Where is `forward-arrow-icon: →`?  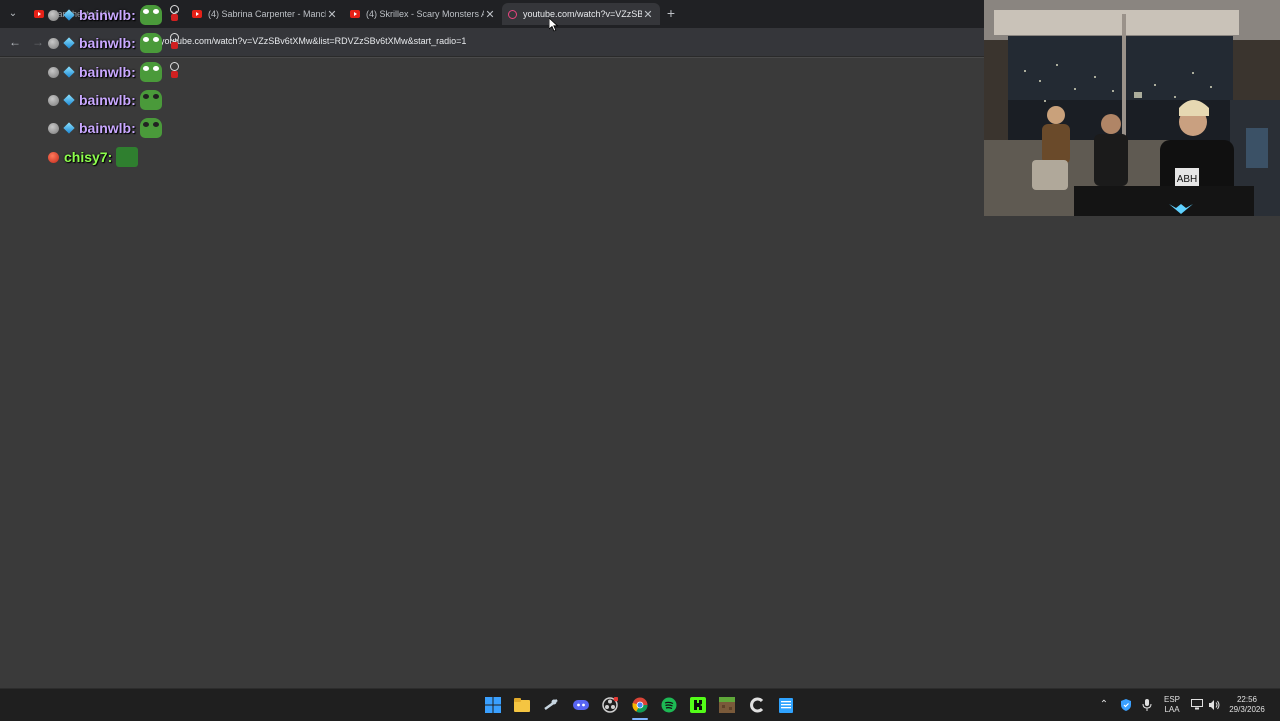 forward-arrow-icon: → is located at coordinates (38, 42).